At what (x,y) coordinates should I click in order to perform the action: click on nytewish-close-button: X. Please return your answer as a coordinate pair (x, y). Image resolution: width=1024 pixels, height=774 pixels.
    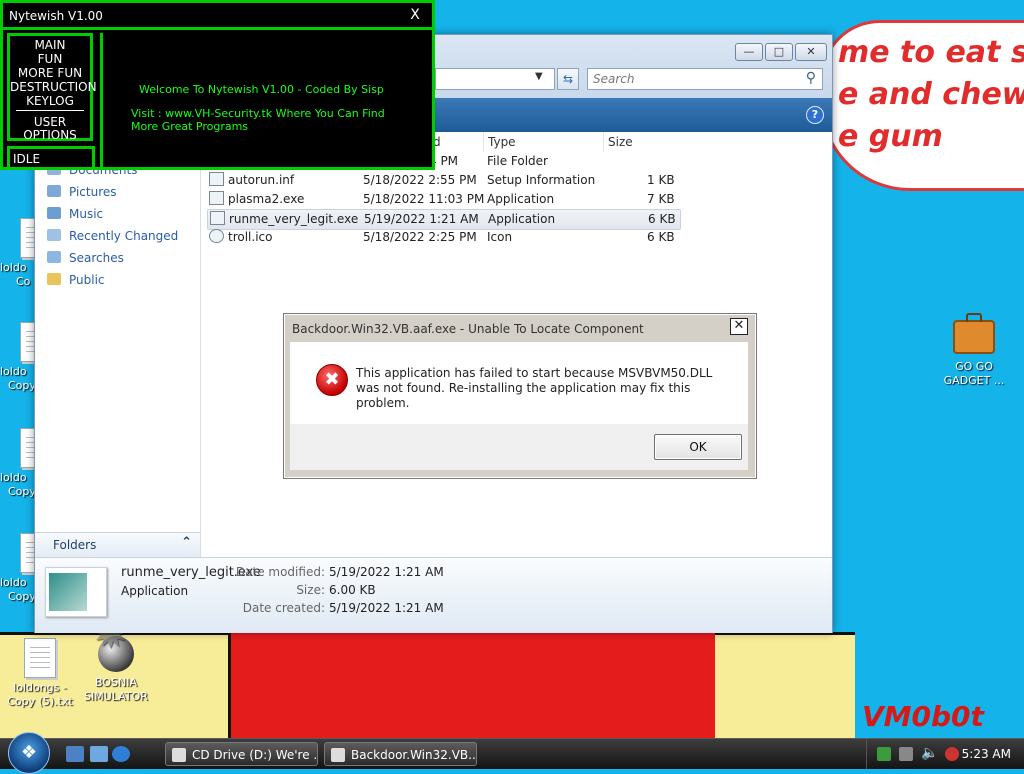
    Looking at the image, I should click on (415, 15).